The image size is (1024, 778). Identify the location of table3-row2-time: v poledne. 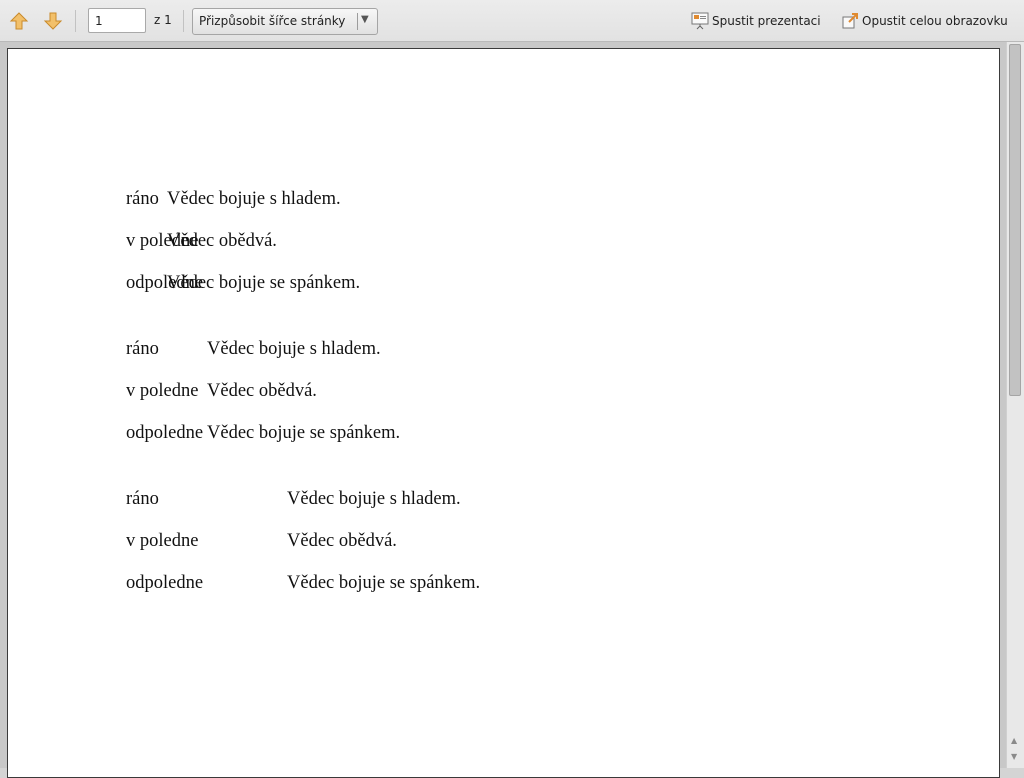
(162, 541).